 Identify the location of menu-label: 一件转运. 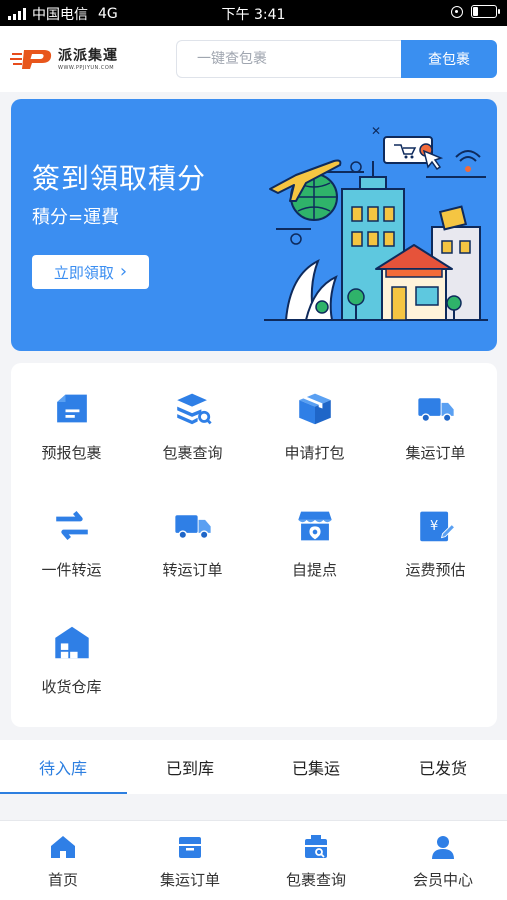
(71, 570).